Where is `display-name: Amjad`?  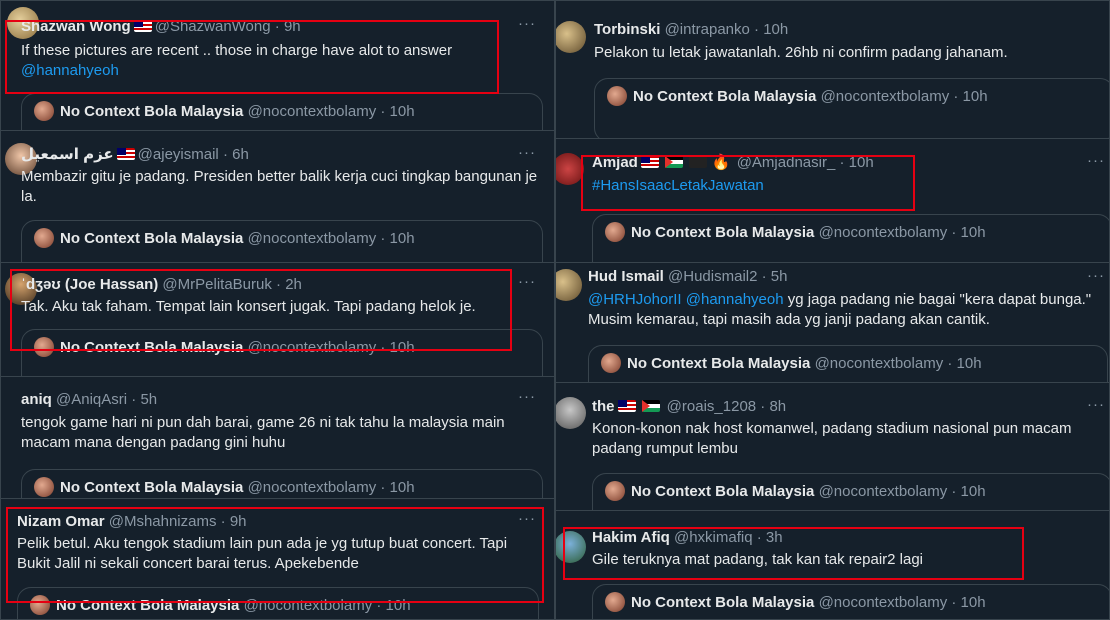
display-name: Amjad is located at coordinates (615, 162).